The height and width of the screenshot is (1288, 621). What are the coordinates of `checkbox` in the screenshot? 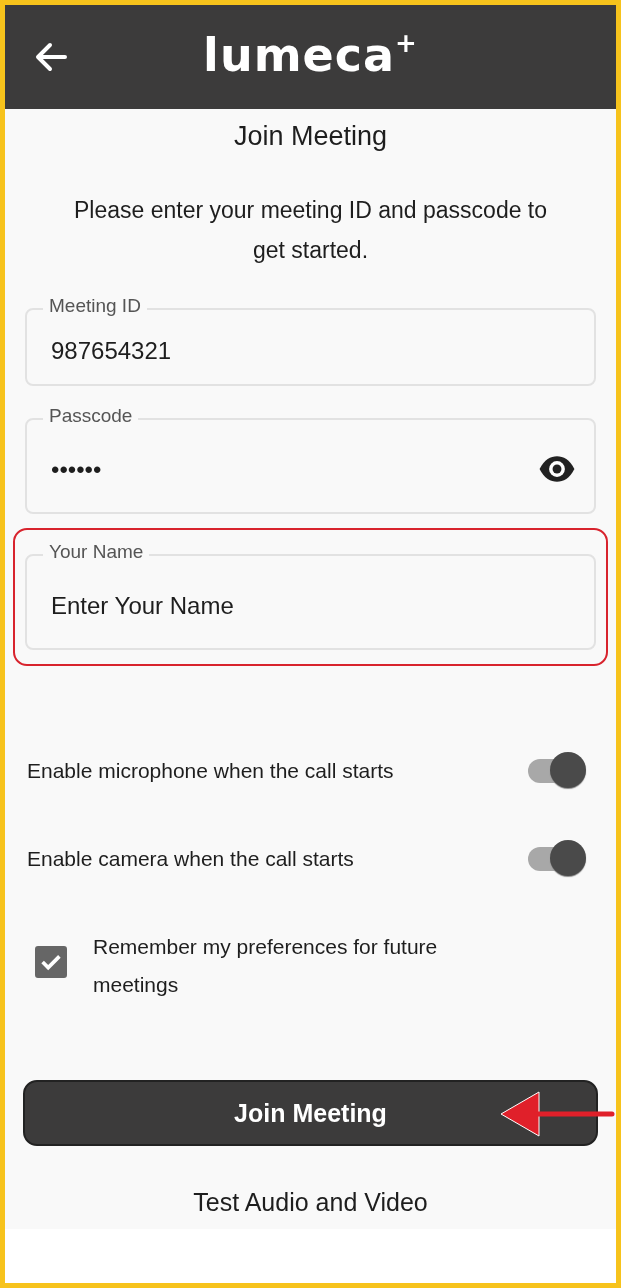 It's located at (51, 962).